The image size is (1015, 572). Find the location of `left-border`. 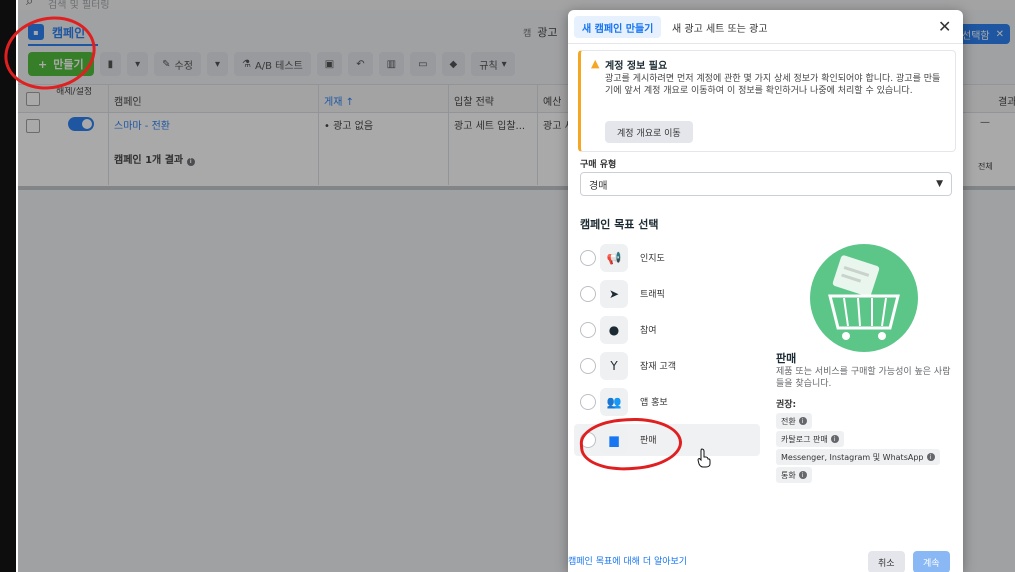

left-border is located at coordinates (9, 286).